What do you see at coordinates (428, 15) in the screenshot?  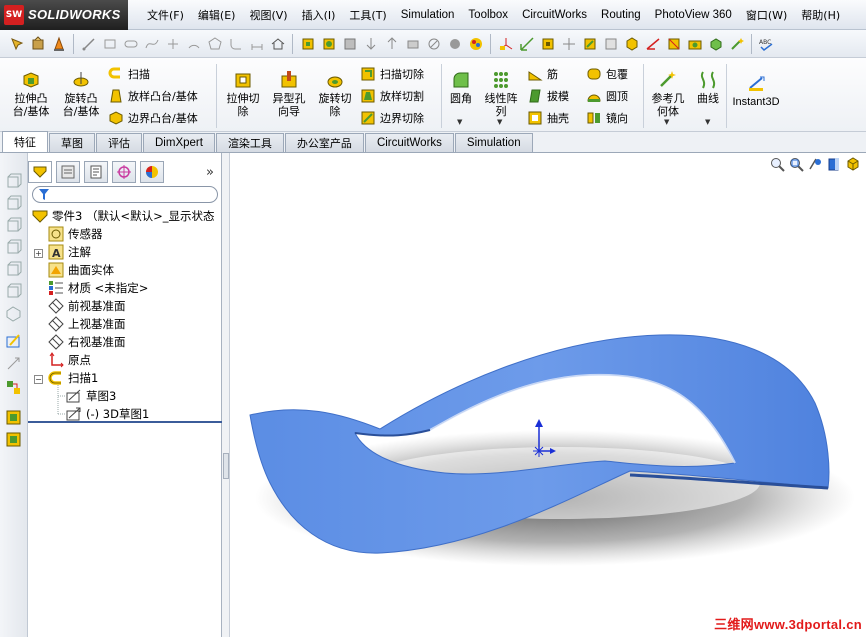 I see `menu-item-5: Simulation` at bounding box center [428, 15].